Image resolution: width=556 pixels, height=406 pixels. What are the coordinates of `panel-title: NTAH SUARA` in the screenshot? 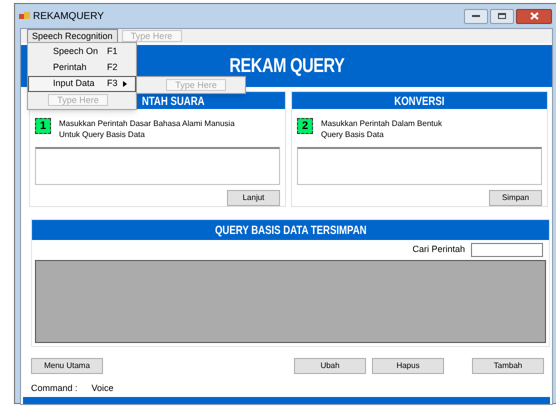 It's located at (173, 101).